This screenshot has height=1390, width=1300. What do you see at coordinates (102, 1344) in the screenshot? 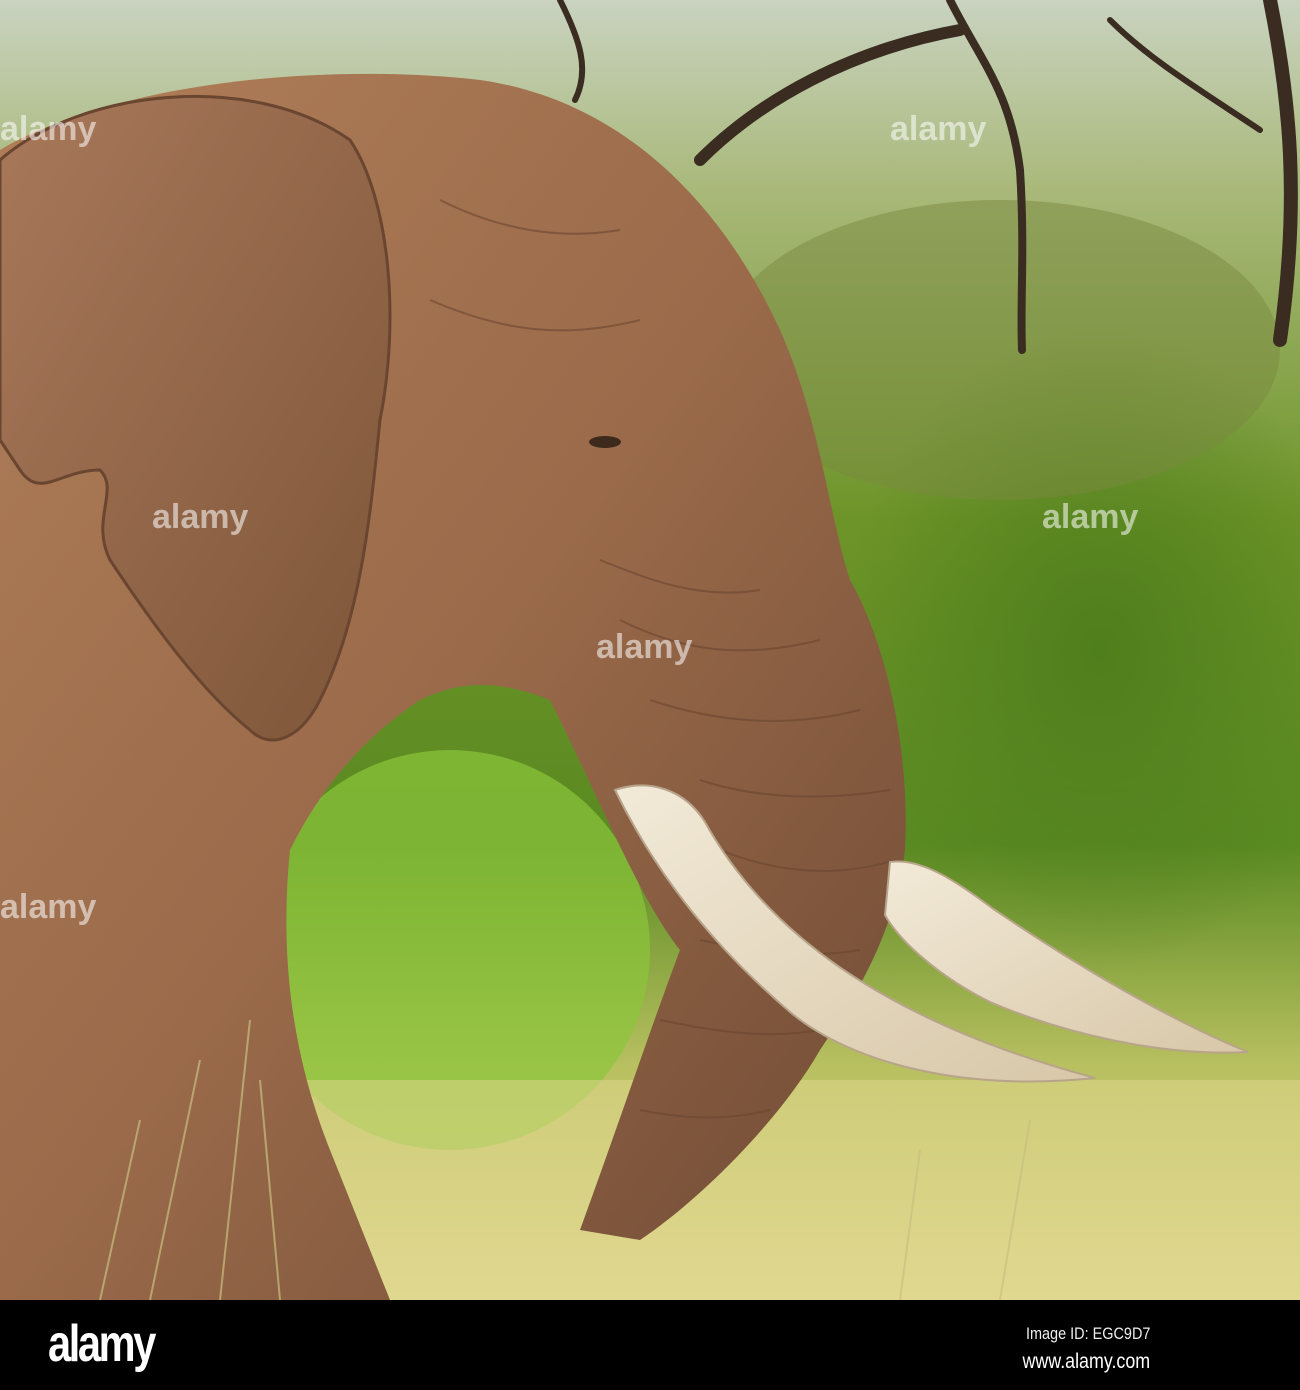
I see `alamy-logo: alamy` at bounding box center [102, 1344].